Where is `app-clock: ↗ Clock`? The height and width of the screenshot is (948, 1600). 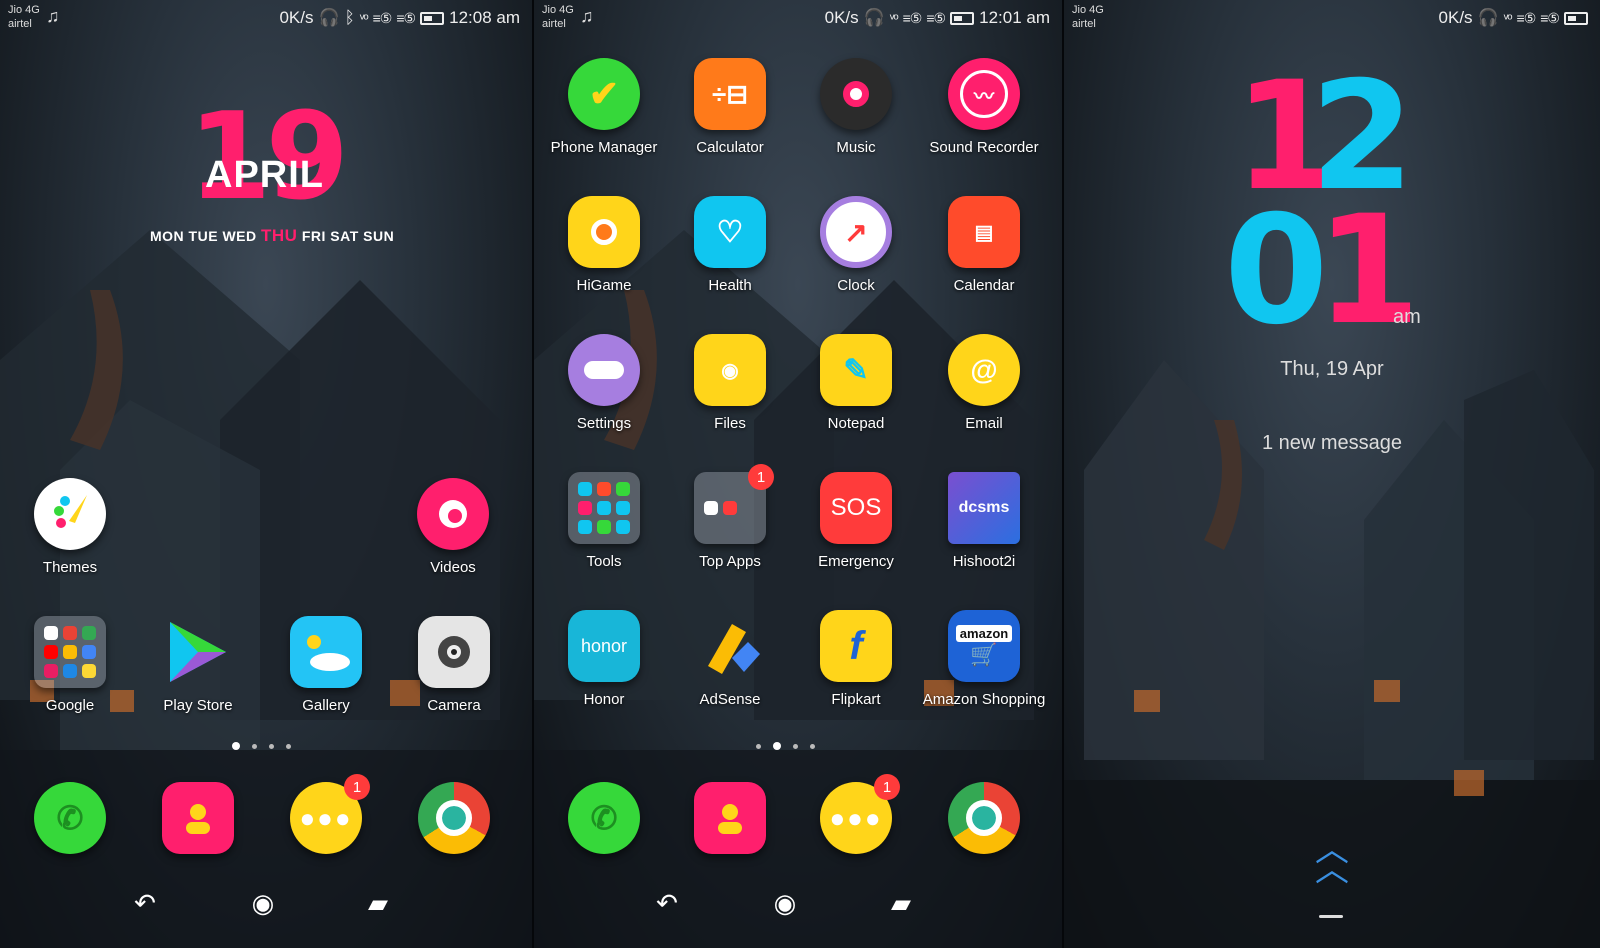
app-clock: ↗ Clock is located at coordinates (856, 245).